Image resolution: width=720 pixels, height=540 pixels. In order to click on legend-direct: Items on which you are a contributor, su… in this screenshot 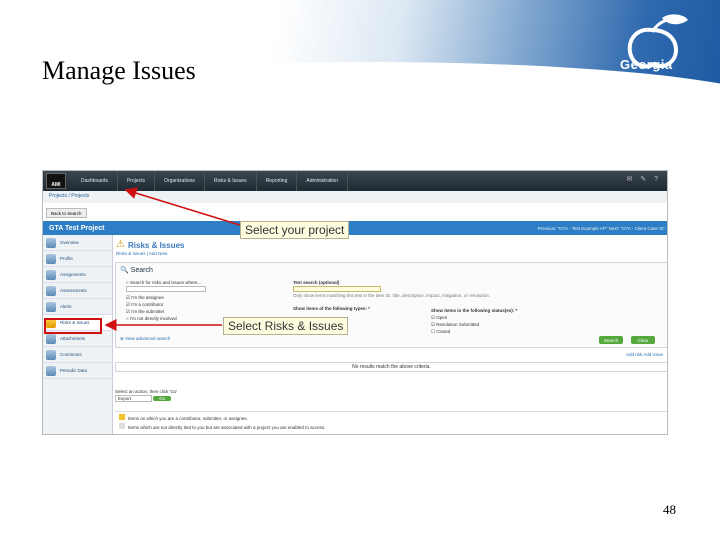, I will do `click(391, 418)`.